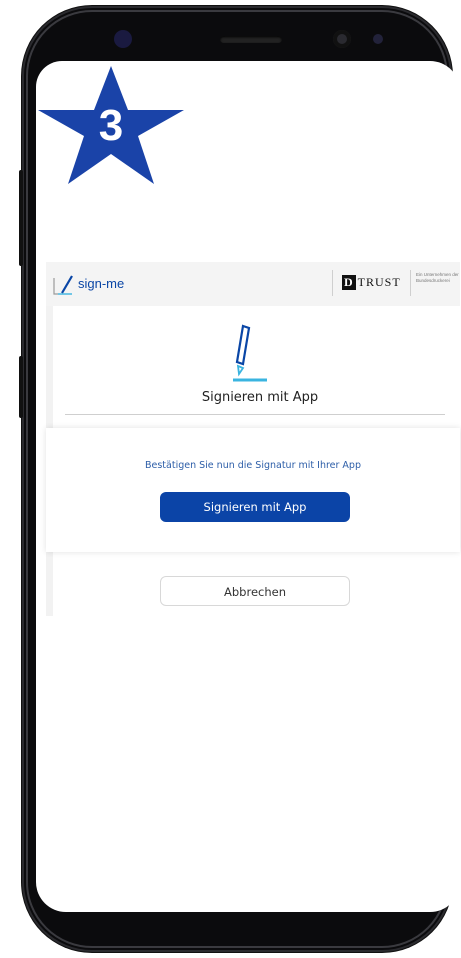  I want to click on signing-card: Signieren mit App, so click(256, 366).